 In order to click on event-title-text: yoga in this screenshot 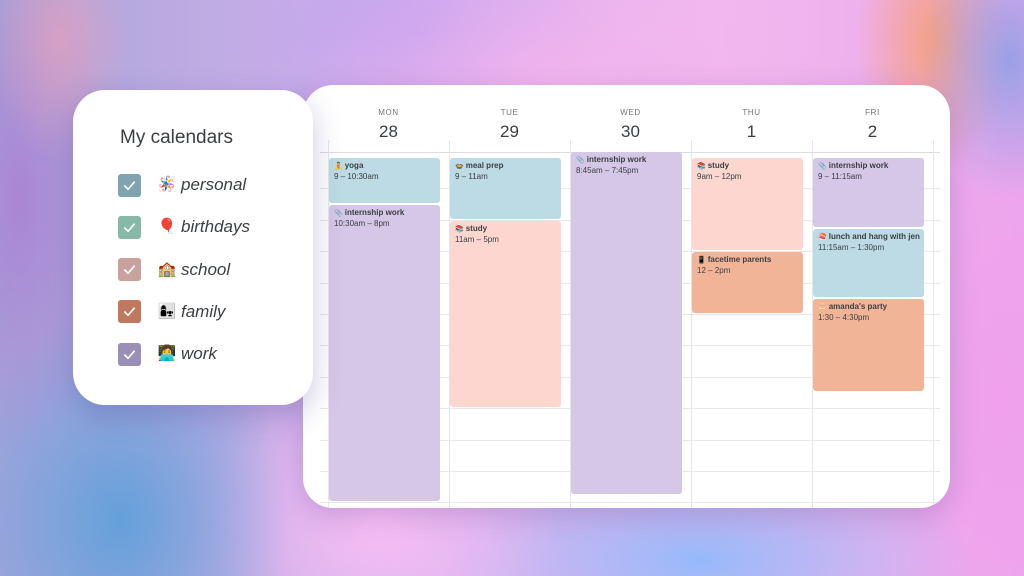, I will do `click(354, 165)`.